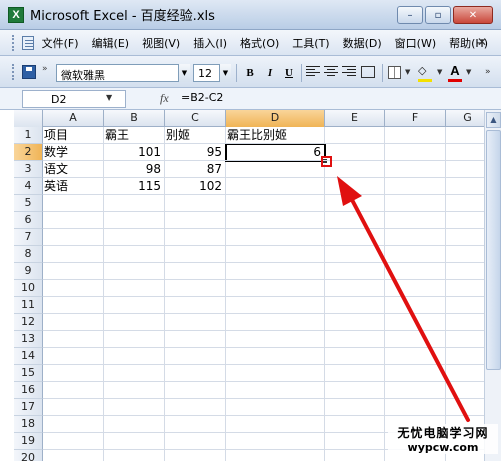 This screenshot has height=461, width=501. What do you see at coordinates (195, 186) in the screenshot?
I see `cell-c4: 102` at bounding box center [195, 186].